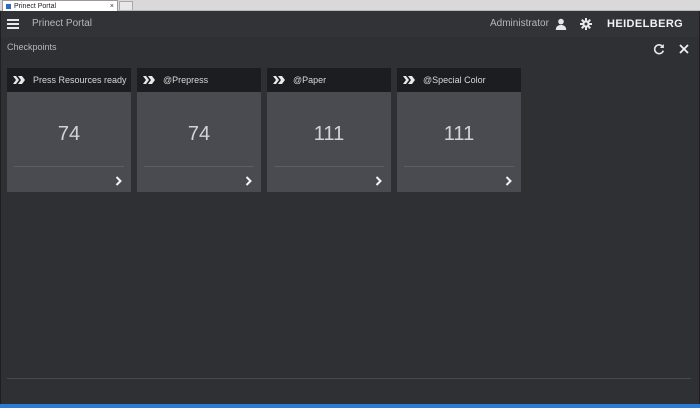  I want to click on favicon-icon, so click(8, 6).